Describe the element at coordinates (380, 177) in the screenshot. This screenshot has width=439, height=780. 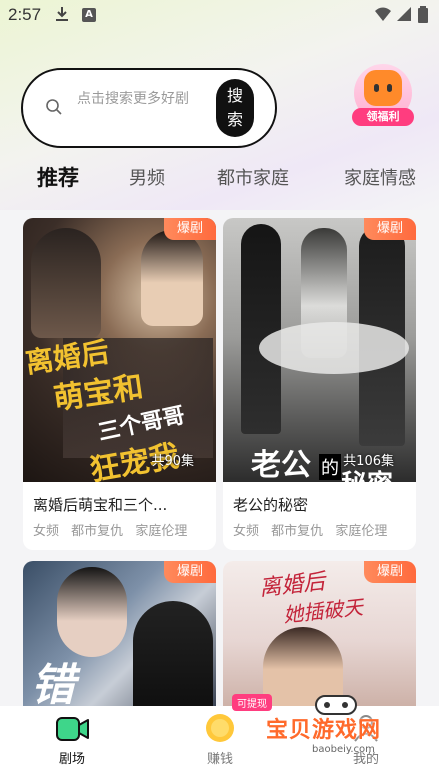
I see `tab-family-emotion: 家庭情感` at that location.